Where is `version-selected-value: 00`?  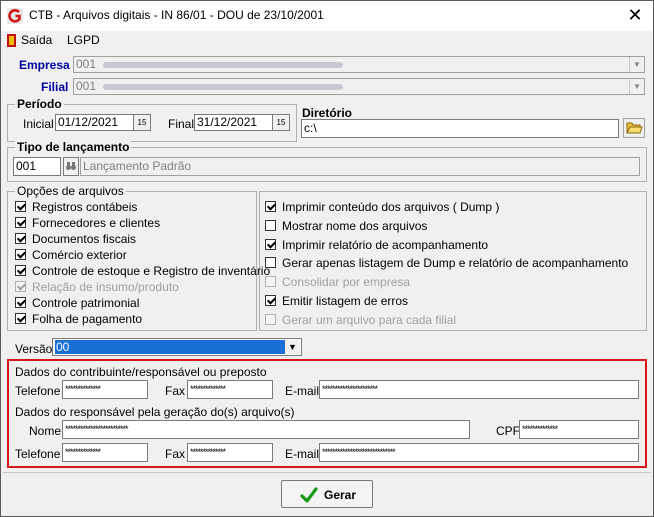
version-selected-value: 00 is located at coordinates (170, 347).